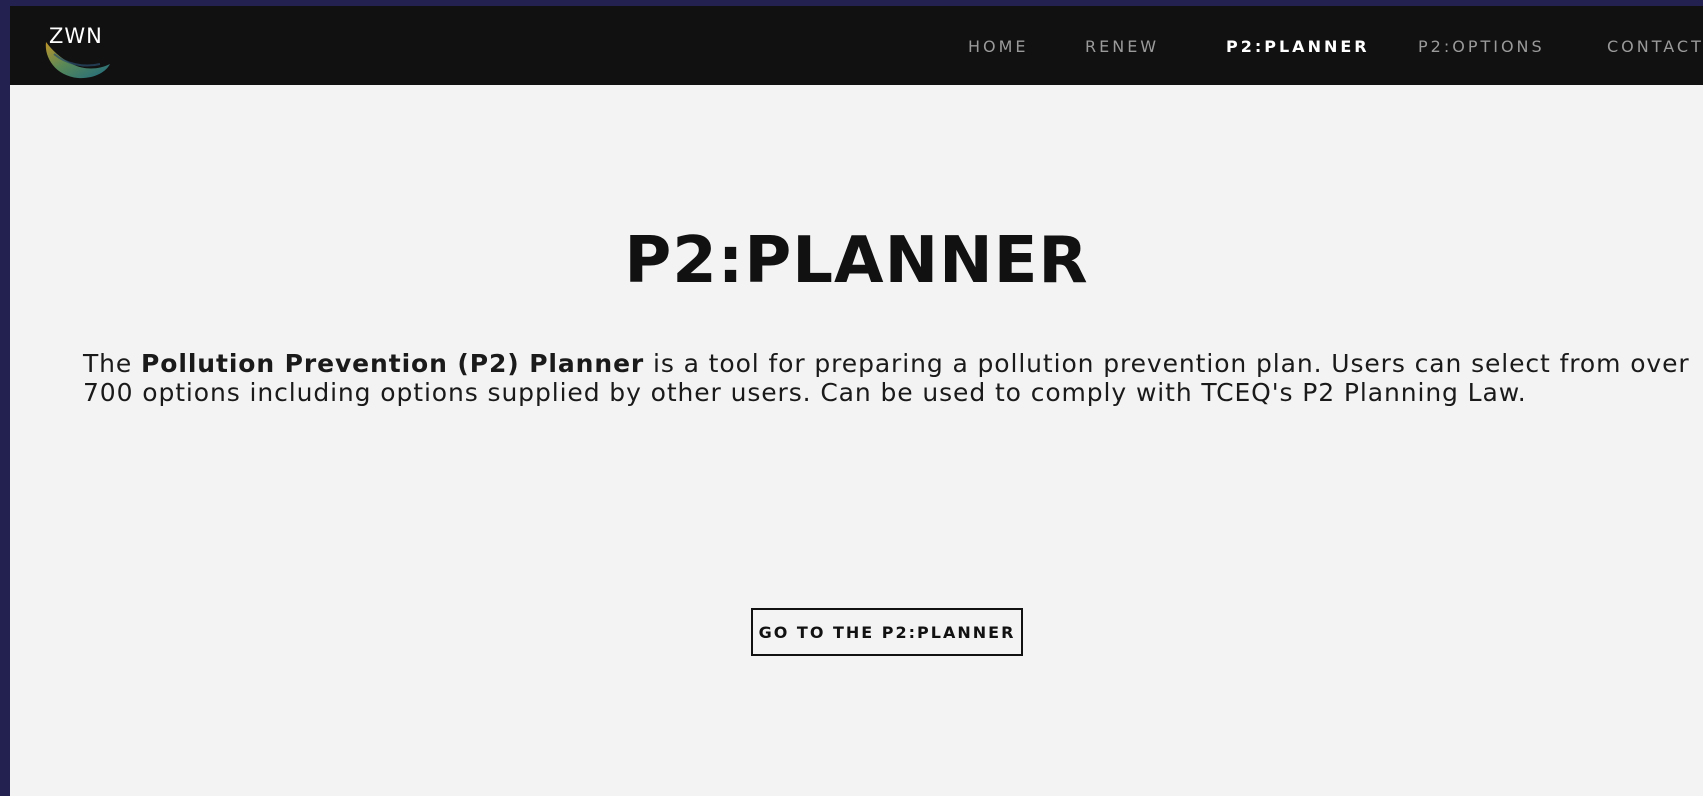  What do you see at coordinates (77, 51) in the screenshot?
I see `zwn-logo: ZWN` at bounding box center [77, 51].